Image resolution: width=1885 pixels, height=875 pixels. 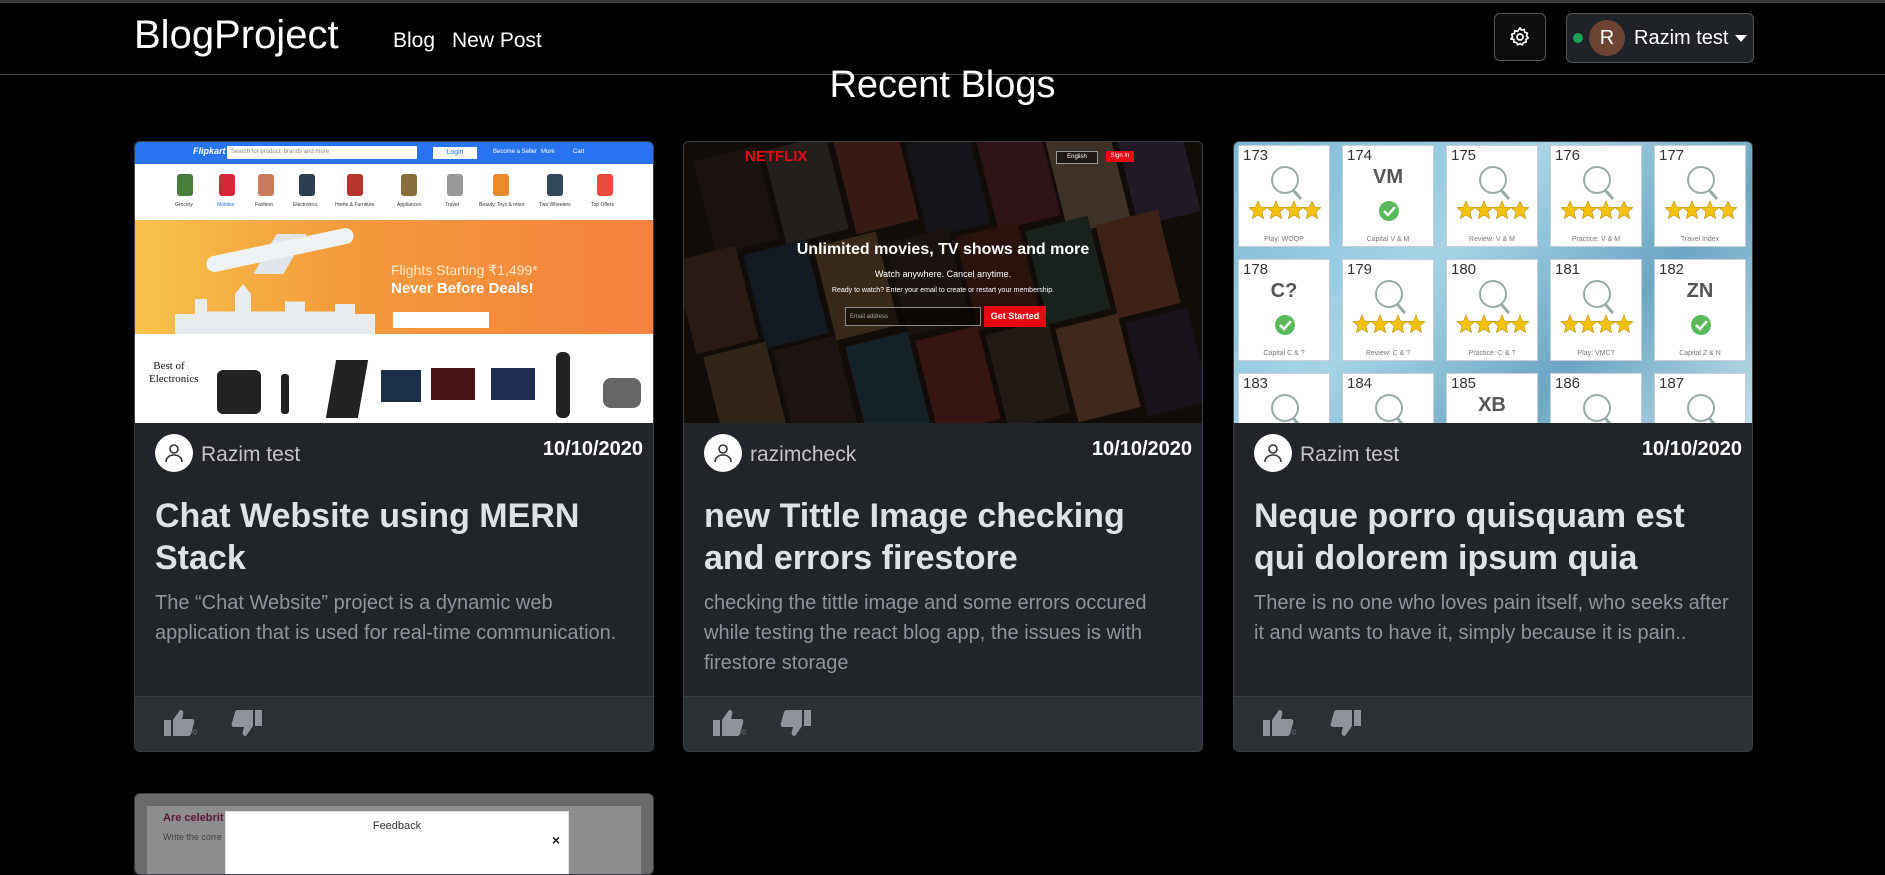 I want to click on lesson-tile: 173 Play: WOQP, so click(x=1284, y=196).